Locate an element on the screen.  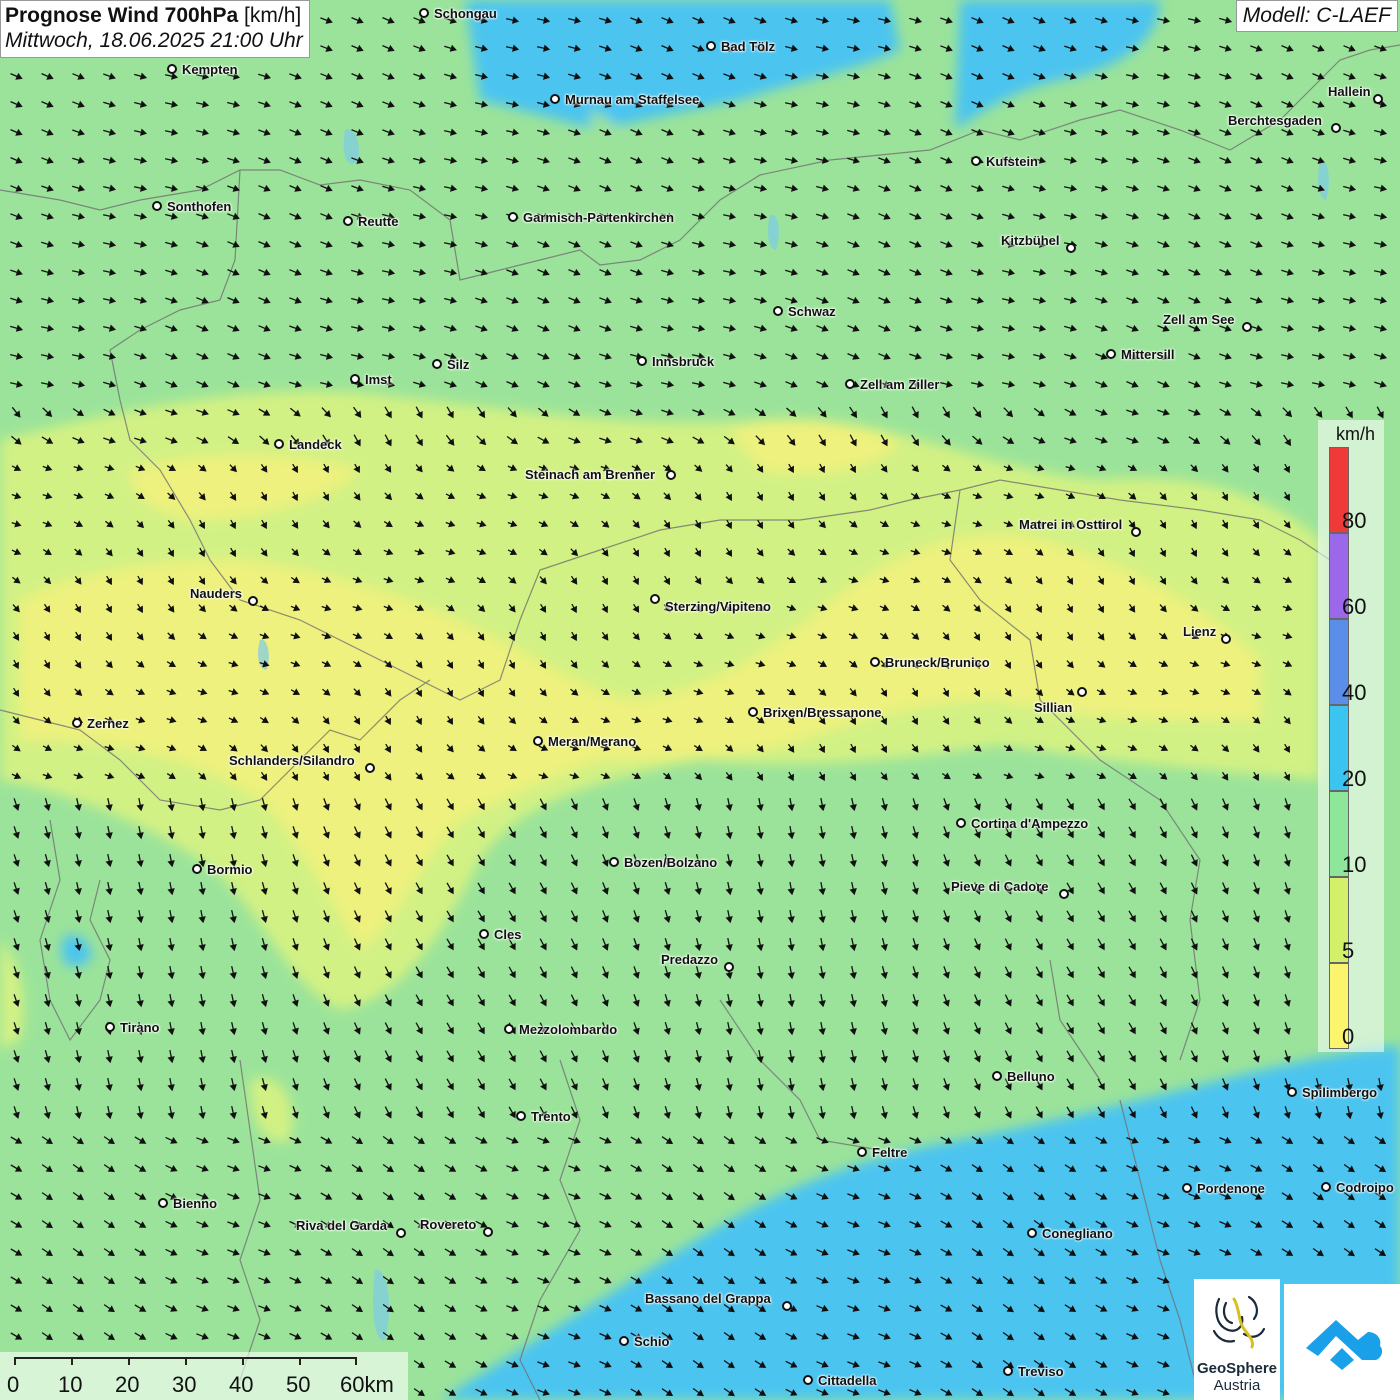
color-legend: km/h 80 60 40 20 10 5 0 is located at coordinates (1351, 736).